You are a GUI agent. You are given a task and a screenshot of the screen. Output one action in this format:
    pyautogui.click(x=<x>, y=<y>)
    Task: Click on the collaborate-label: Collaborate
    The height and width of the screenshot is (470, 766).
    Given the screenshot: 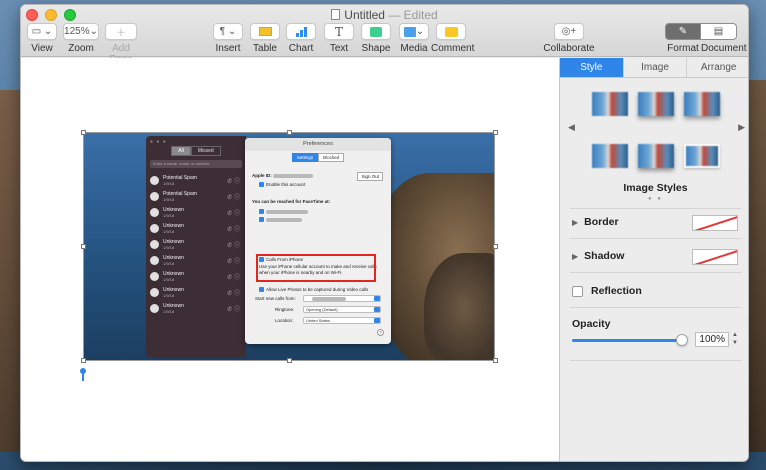 What is the action you would take?
    pyautogui.click(x=569, y=48)
    